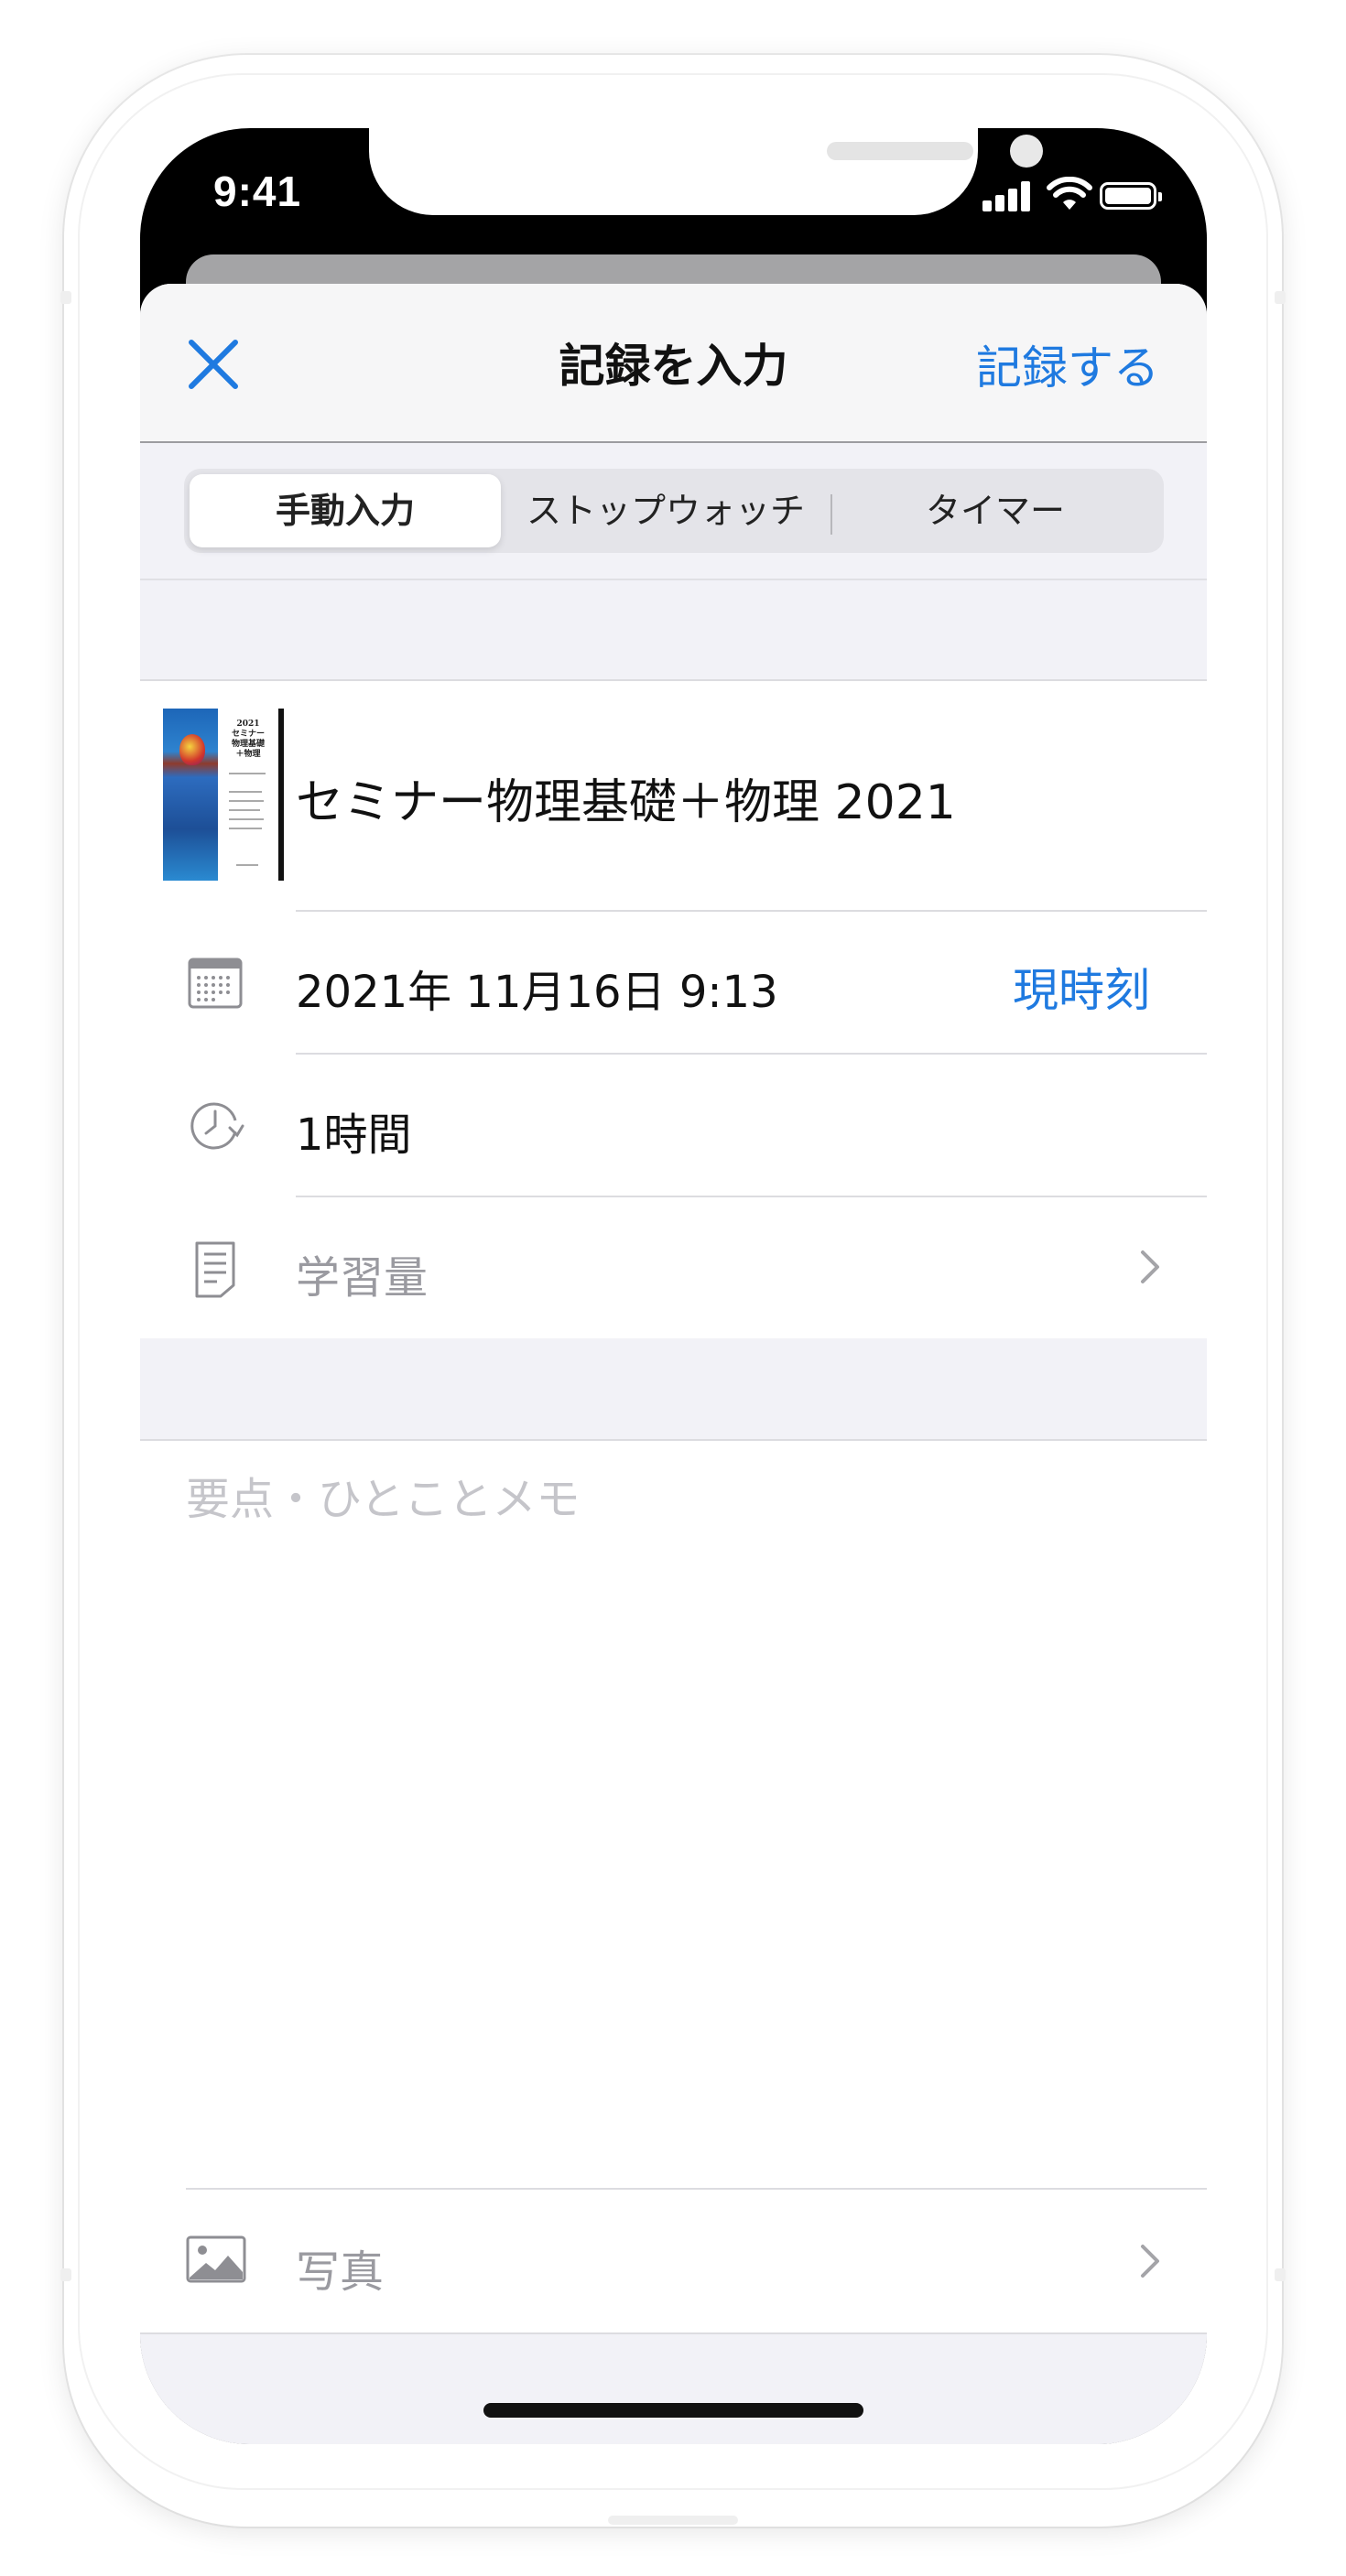 Image resolution: width=1346 pixels, height=2576 pixels. What do you see at coordinates (673, 2388) in the screenshot?
I see `bottom-area` at bounding box center [673, 2388].